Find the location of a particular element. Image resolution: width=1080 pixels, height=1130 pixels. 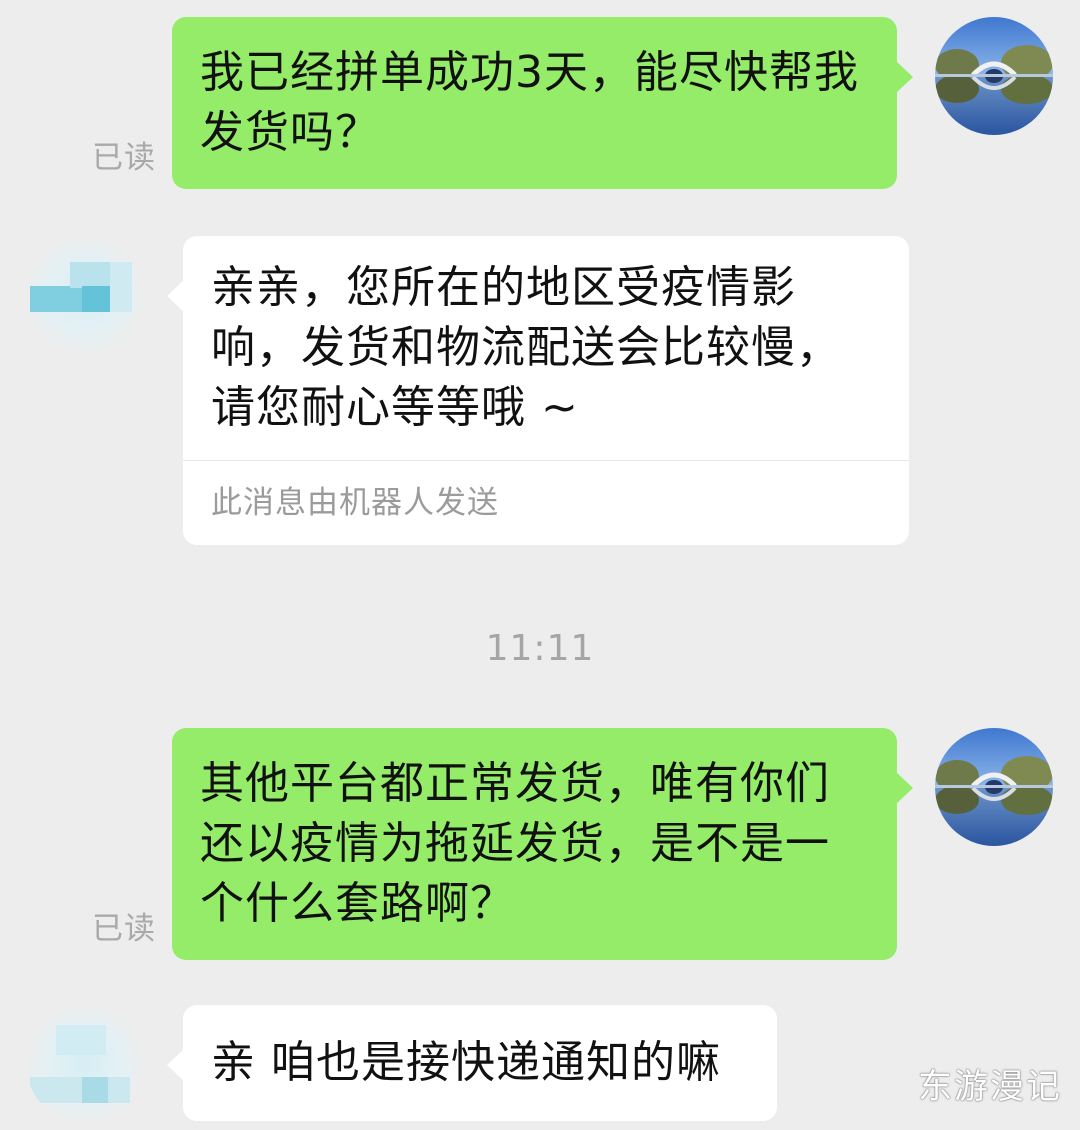

incoming-message-bubble: 亲 咱也是接快递通知的嘛 is located at coordinates (472, 1063).